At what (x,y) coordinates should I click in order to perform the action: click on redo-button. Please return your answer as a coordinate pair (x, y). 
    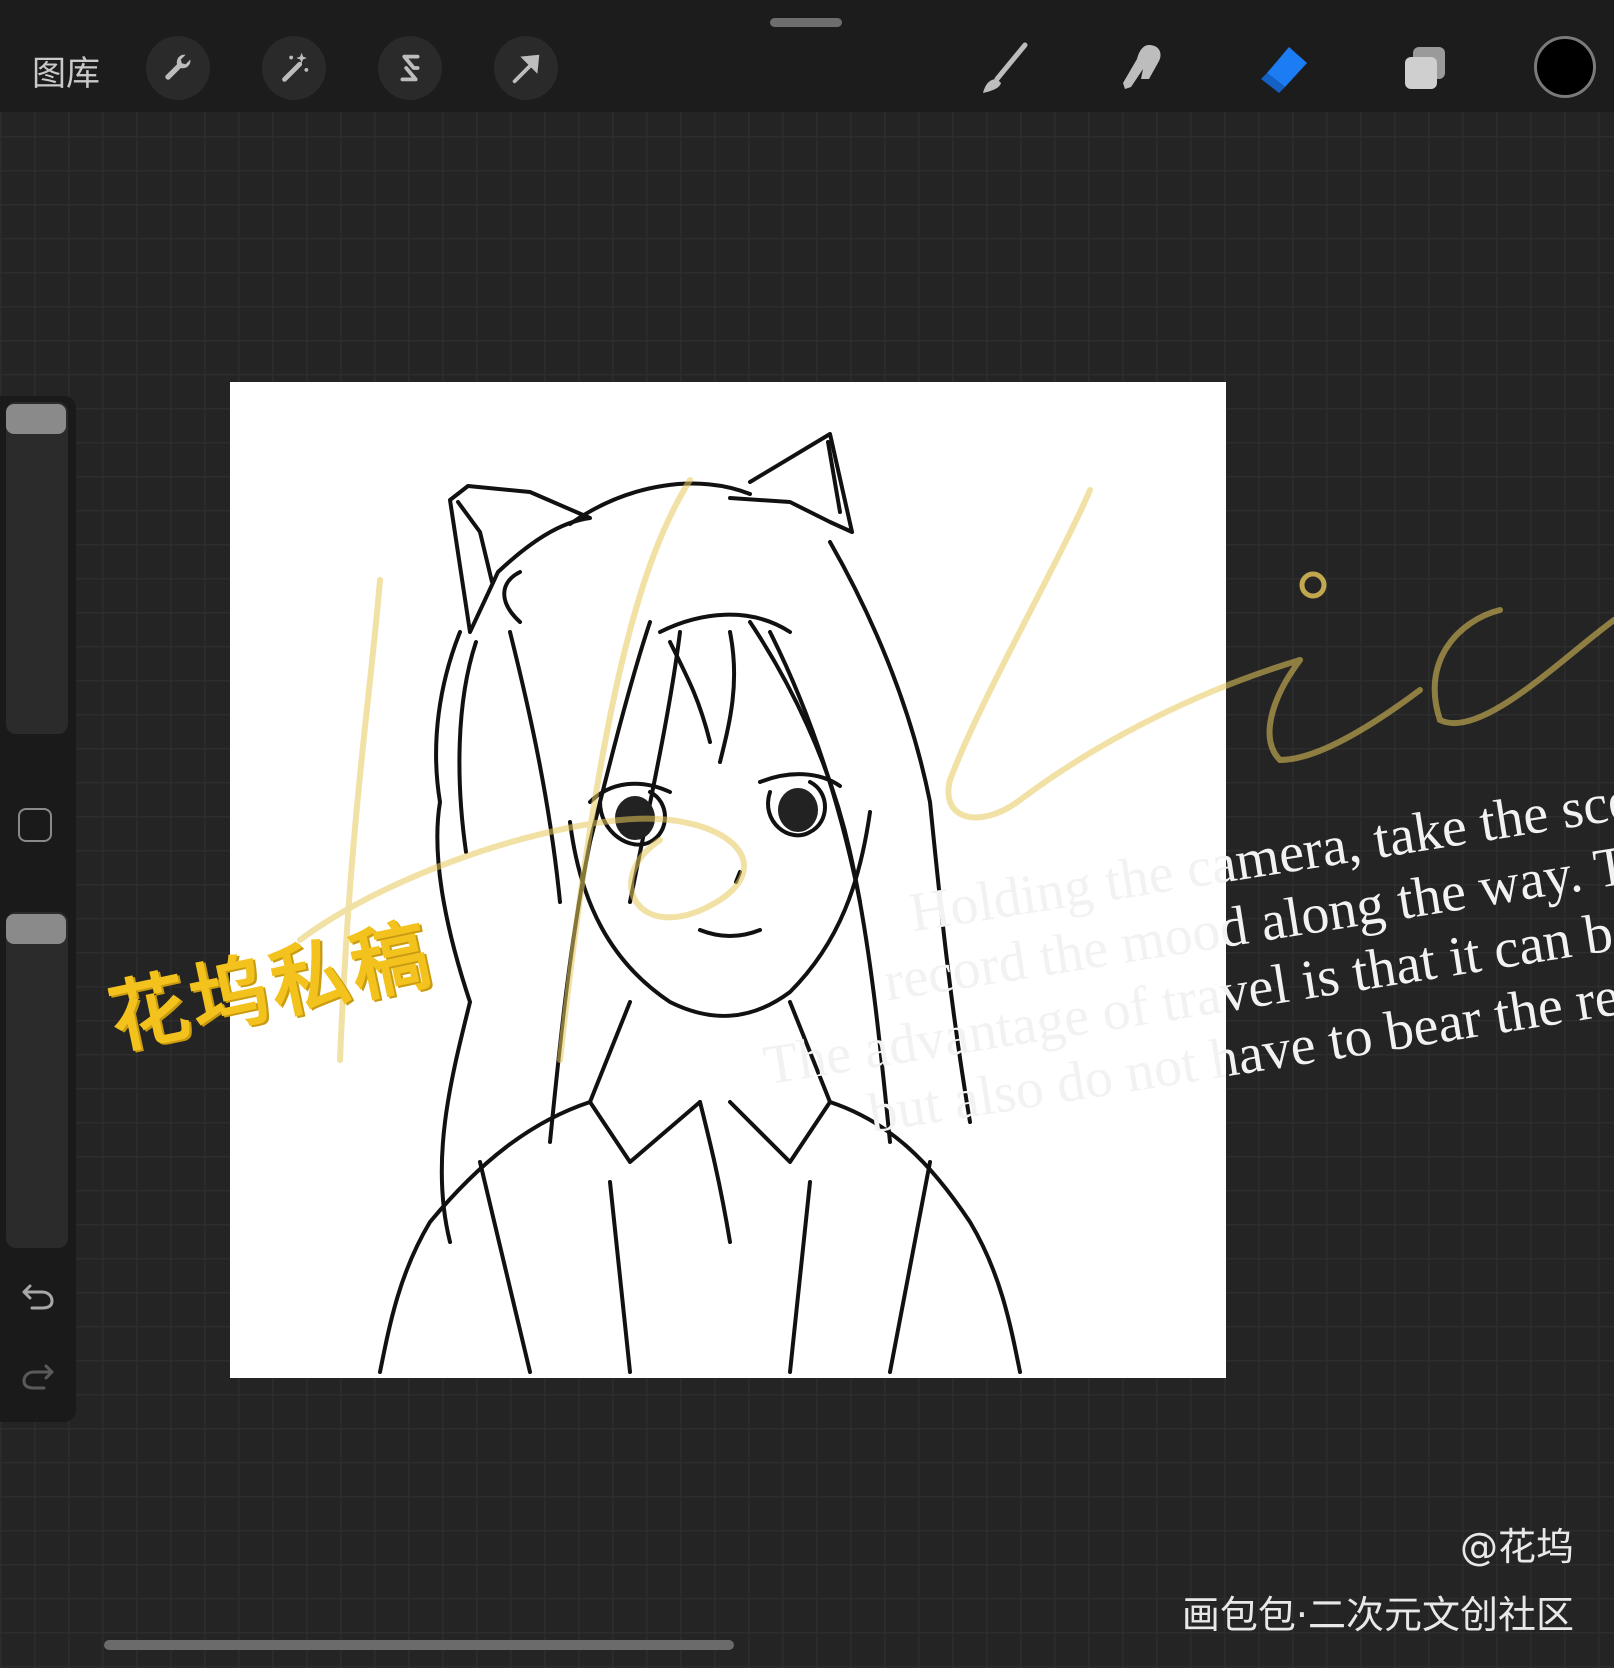
    Looking at the image, I should click on (38, 1376).